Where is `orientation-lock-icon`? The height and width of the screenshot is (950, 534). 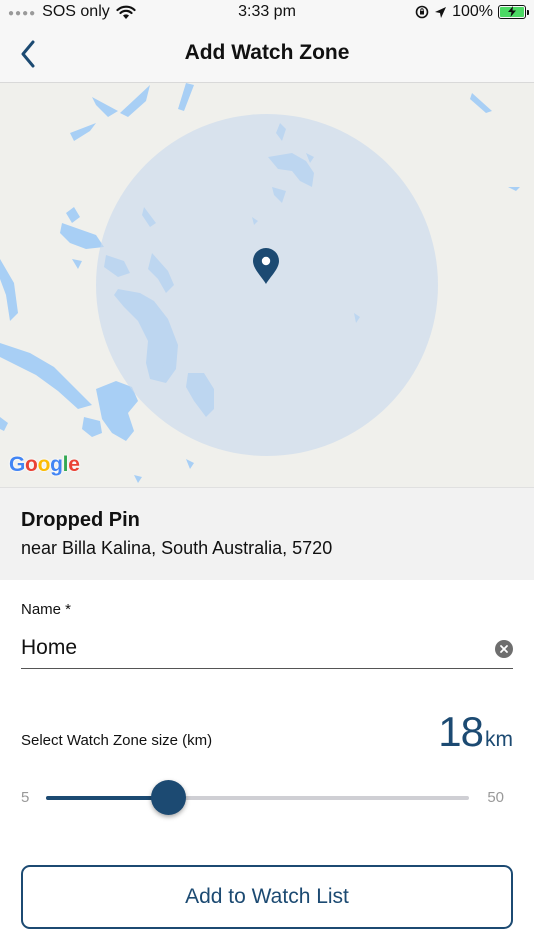
orientation-lock-icon is located at coordinates (422, 12).